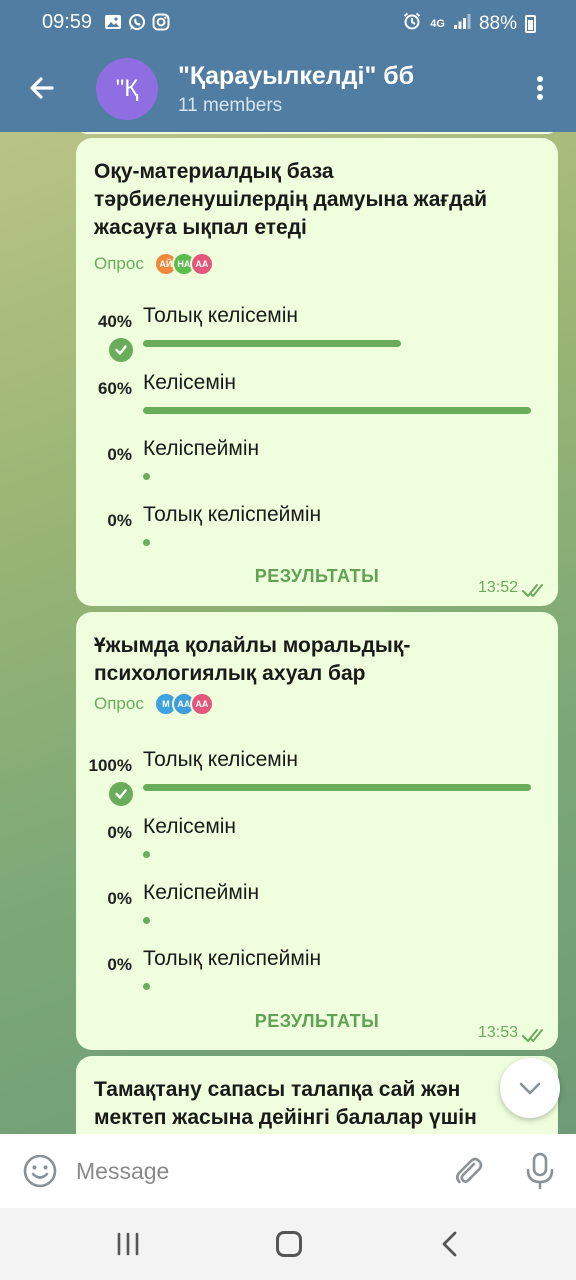 This screenshot has width=576, height=1280. Describe the element at coordinates (256, 1171) in the screenshot. I see `message-input` at that location.